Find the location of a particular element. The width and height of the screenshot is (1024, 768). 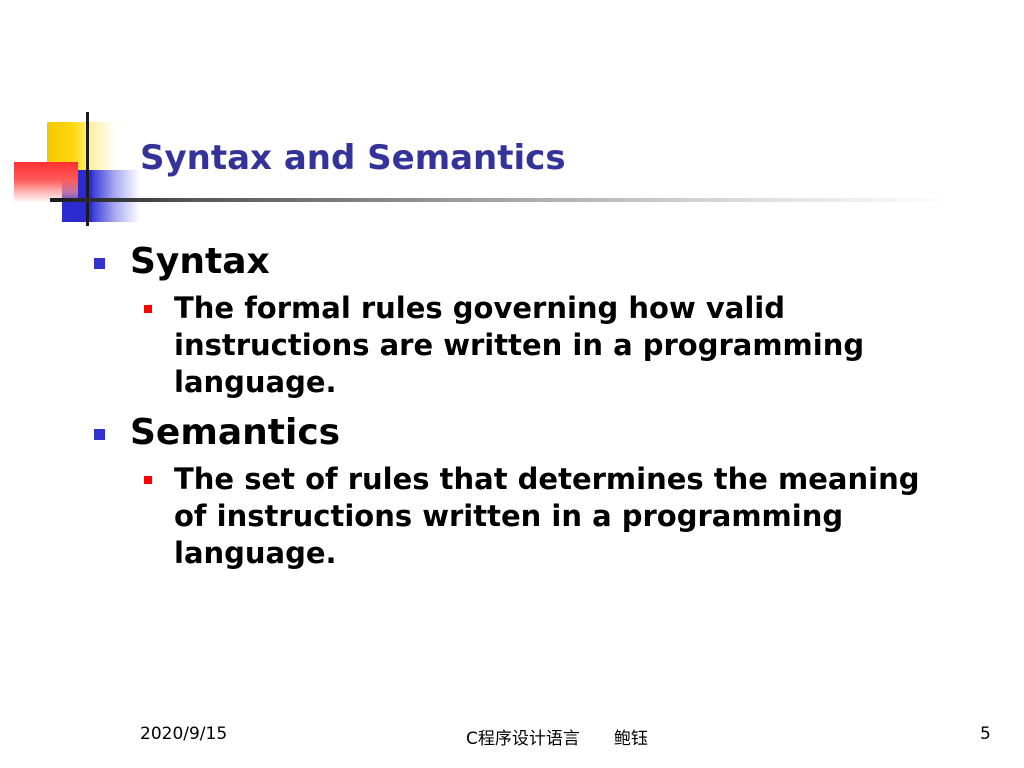

bullet-heading: Semantics is located at coordinates (235, 432).